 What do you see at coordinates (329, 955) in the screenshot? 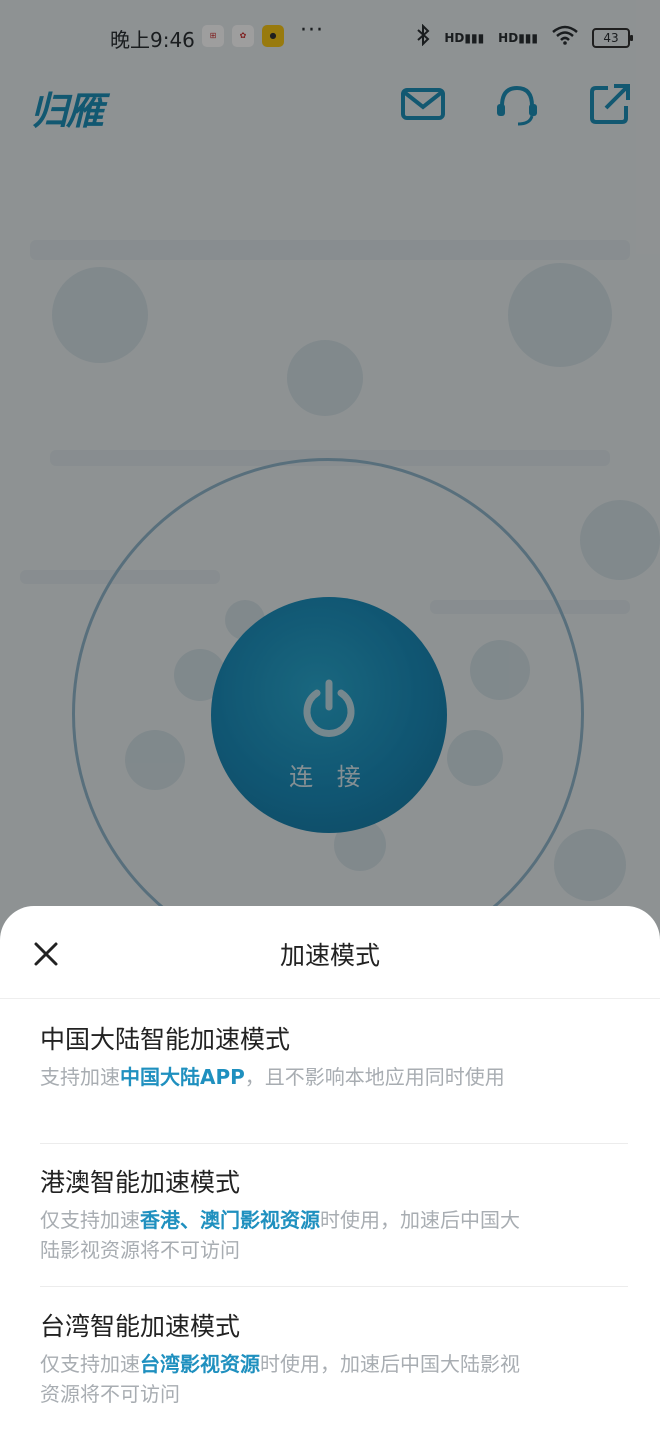
I see `sheet-title: 加速模式` at bounding box center [329, 955].